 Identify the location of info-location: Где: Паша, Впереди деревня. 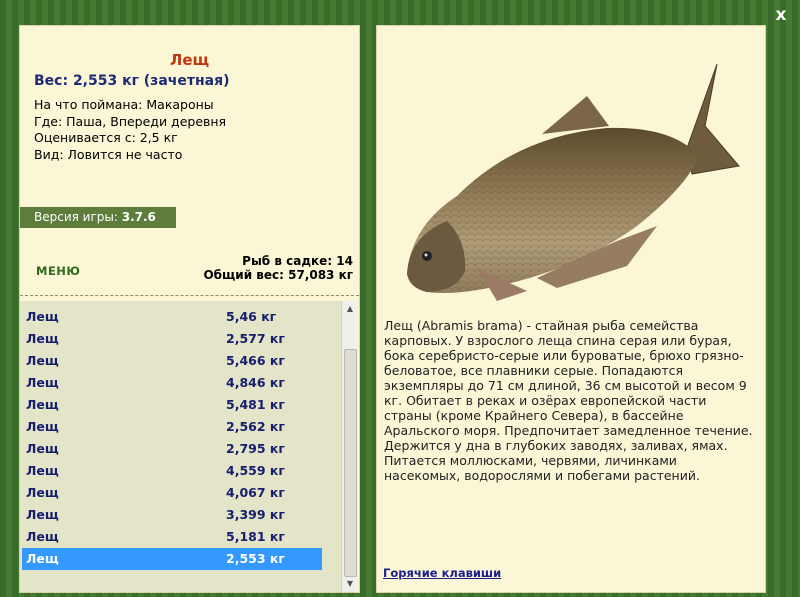
(130, 121).